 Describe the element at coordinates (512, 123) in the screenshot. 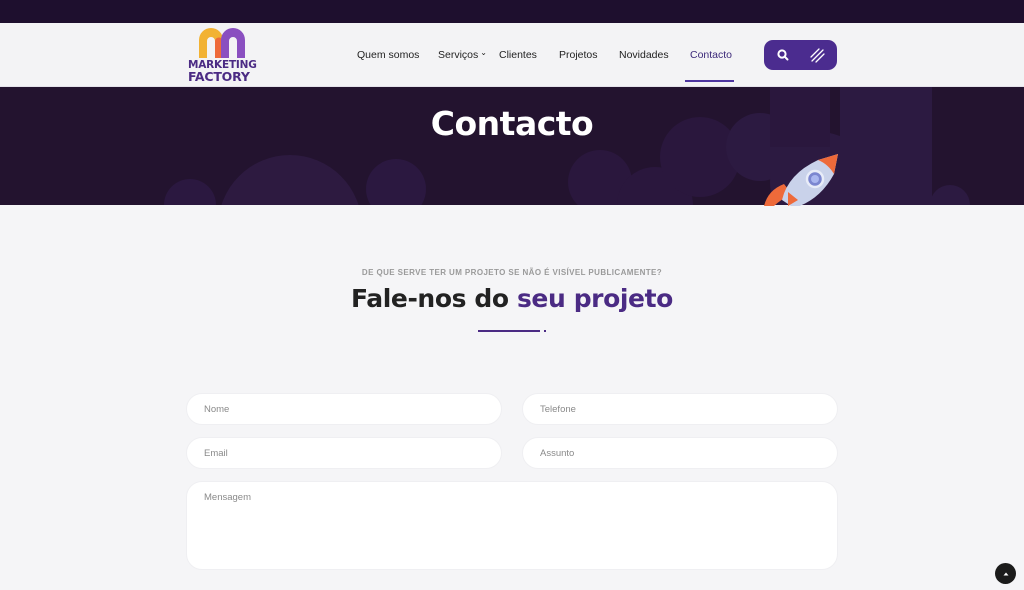

I see `page-title: Contacto` at that location.